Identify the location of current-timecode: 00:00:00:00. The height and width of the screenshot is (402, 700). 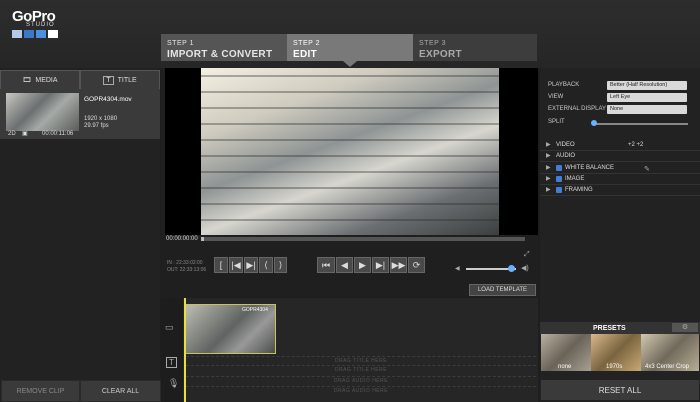
(182, 239).